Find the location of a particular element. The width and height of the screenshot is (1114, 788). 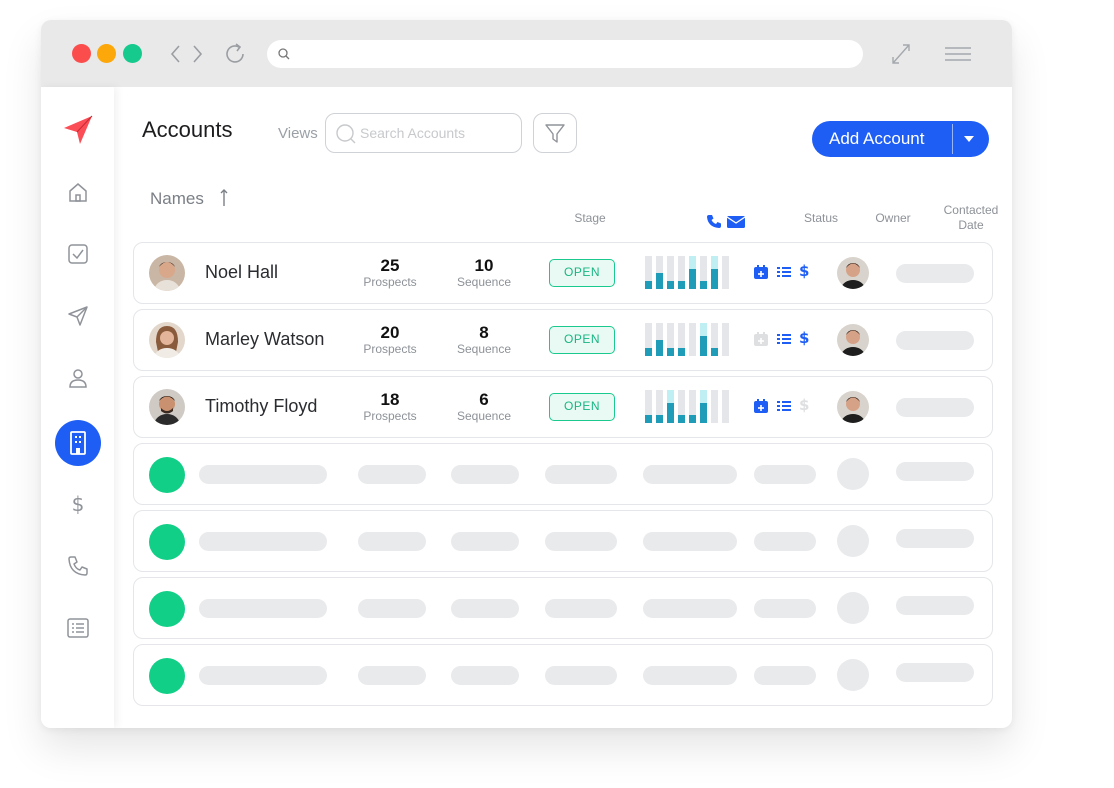

minimize-window-button is located at coordinates (106, 53).